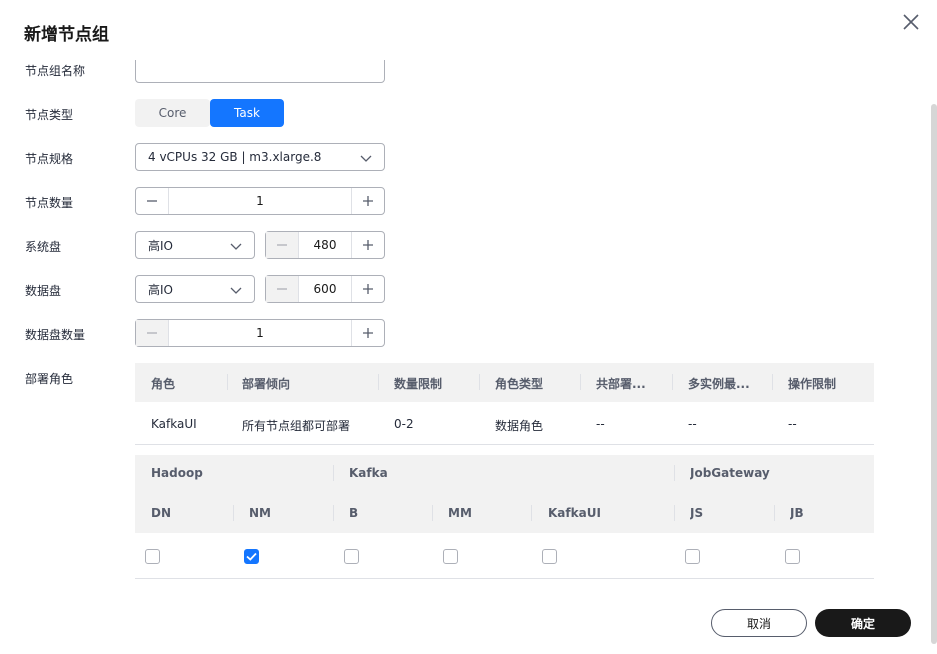  What do you see at coordinates (161, 513) in the screenshot?
I see `role-dn: DN` at bounding box center [161, 513].